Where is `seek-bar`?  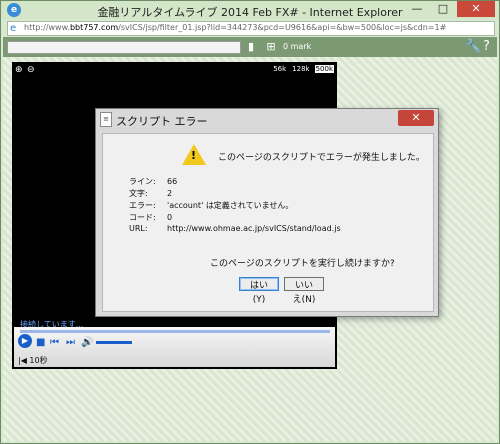
seek-bar is located at coordinates (175, 331).